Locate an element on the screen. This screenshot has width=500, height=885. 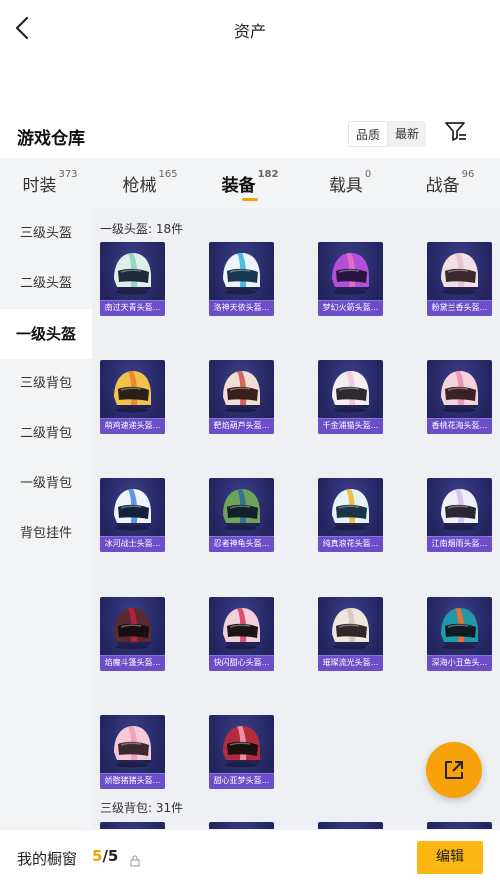
share-icon is located at coordinates (454, 770).